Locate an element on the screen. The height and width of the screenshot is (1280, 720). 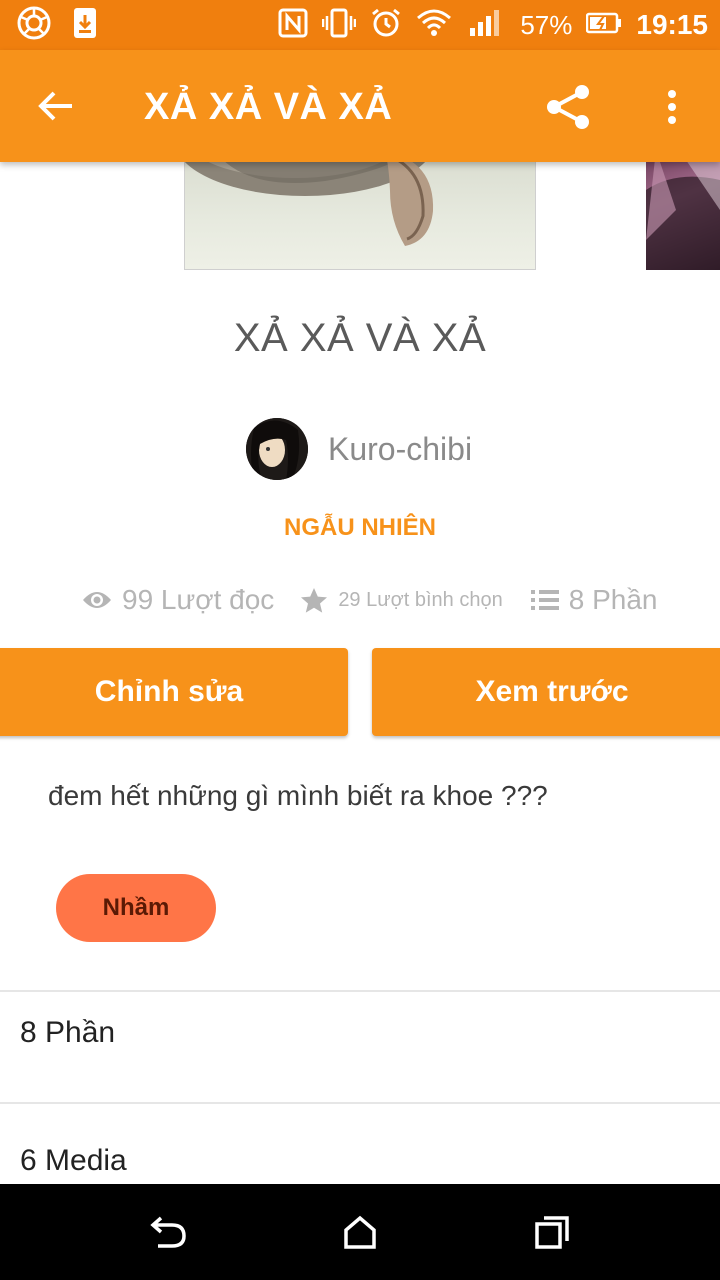
app-bar: XẢ XẢ VÀ XẢ is located at coordinates (360, 106).